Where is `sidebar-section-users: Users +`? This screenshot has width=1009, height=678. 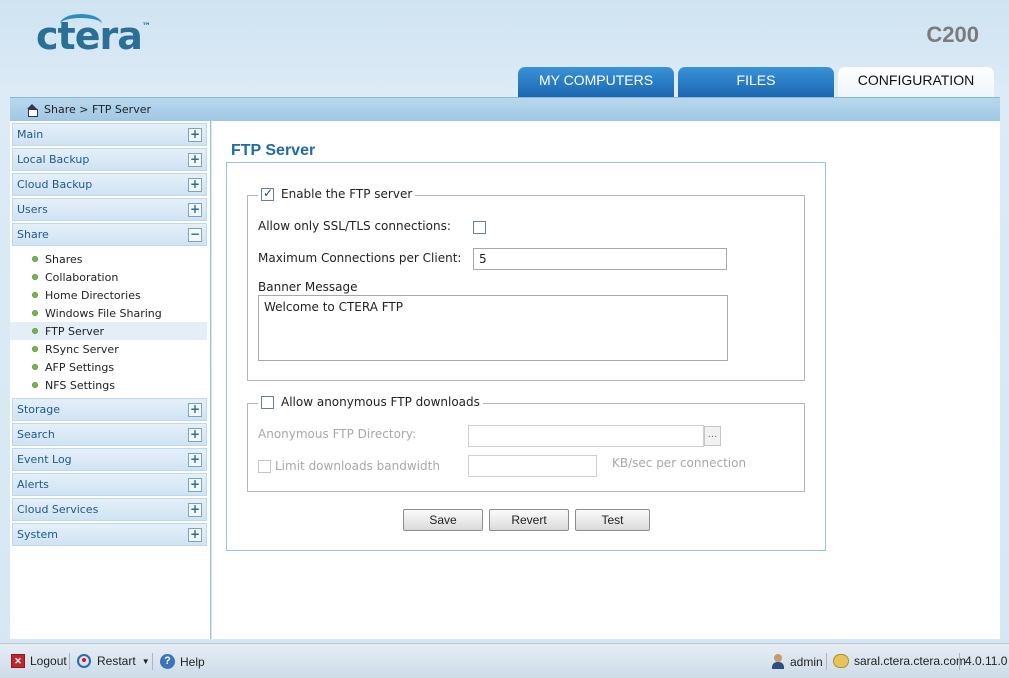
sidebar-section-users: Users + is located at coordinates (109, 209).